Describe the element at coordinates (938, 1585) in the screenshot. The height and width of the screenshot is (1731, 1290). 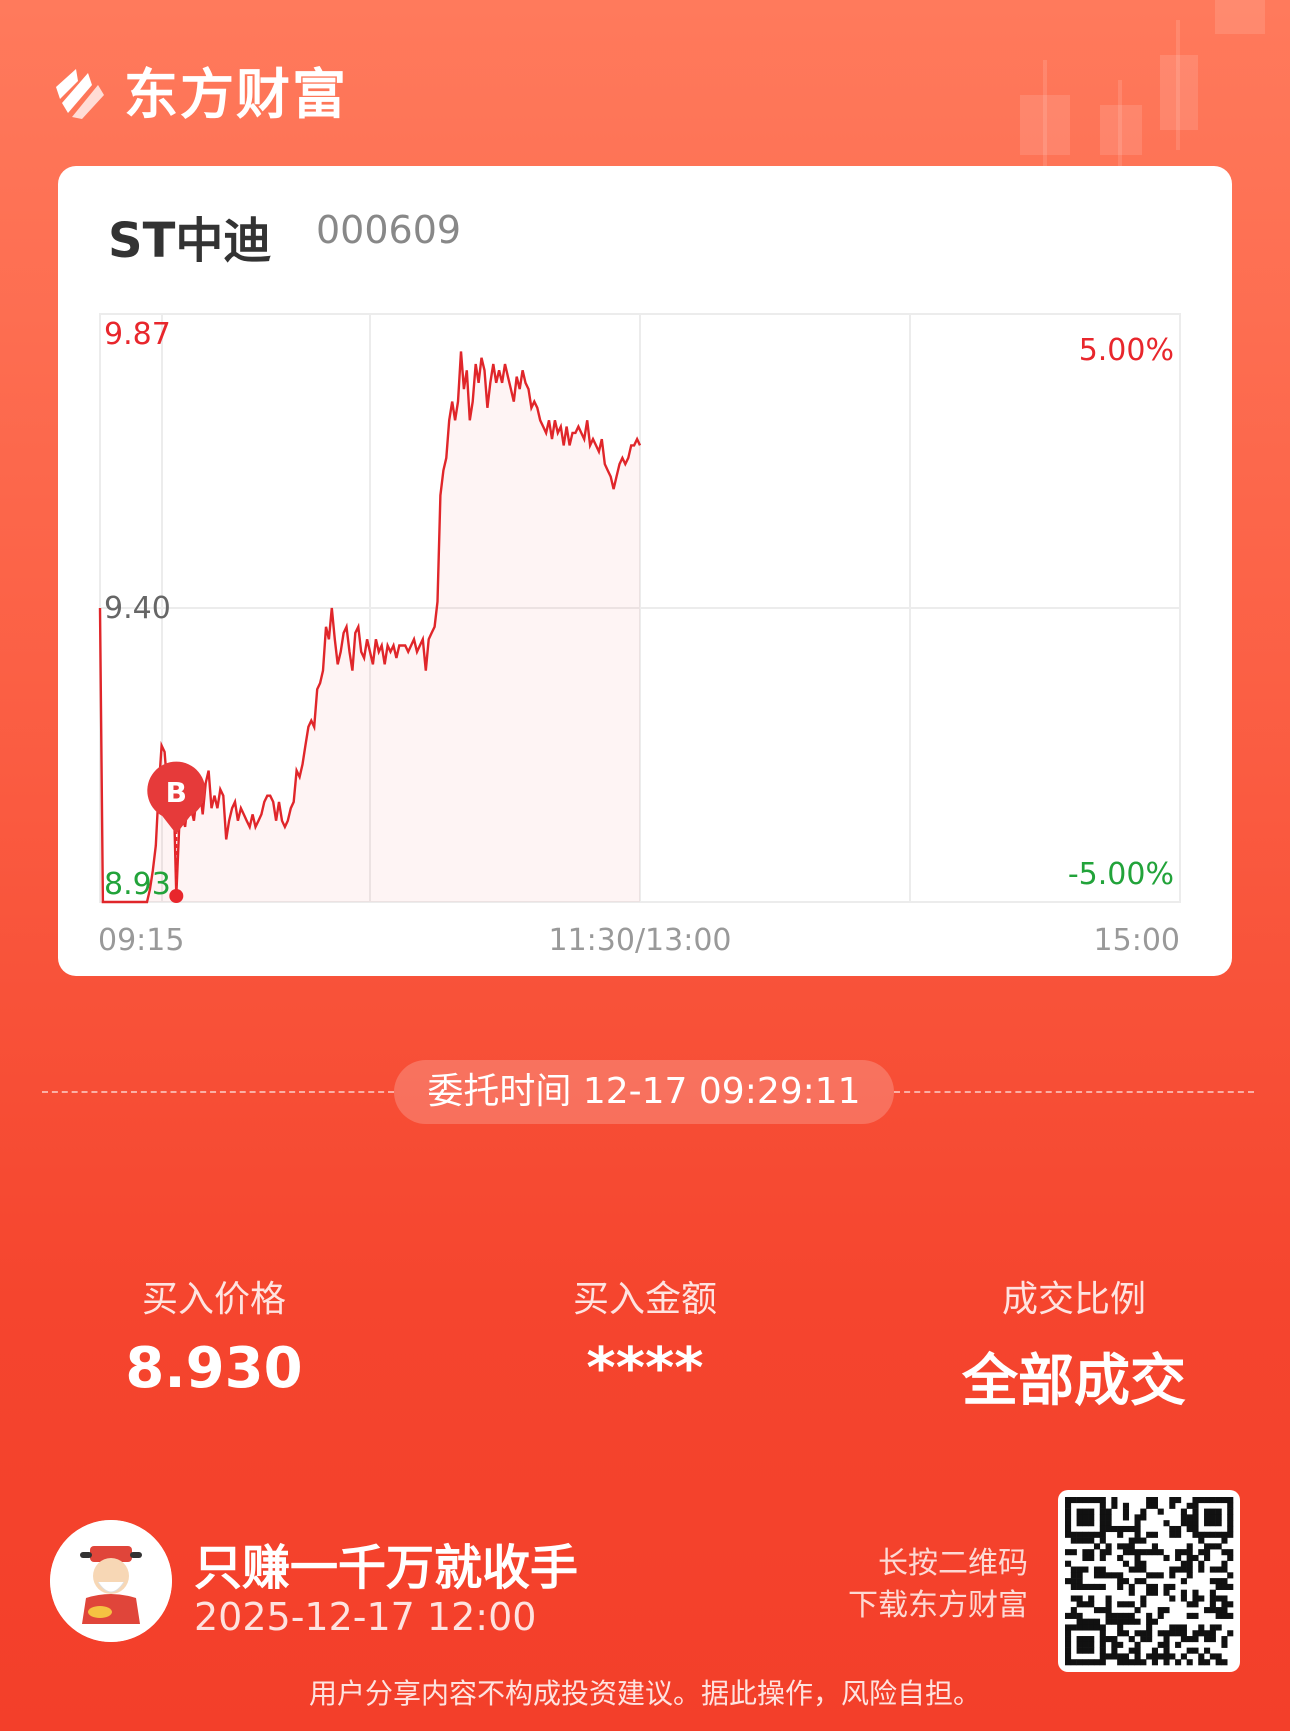
I see `qr-hint: 长按二维码 下载东方财富` at that location.